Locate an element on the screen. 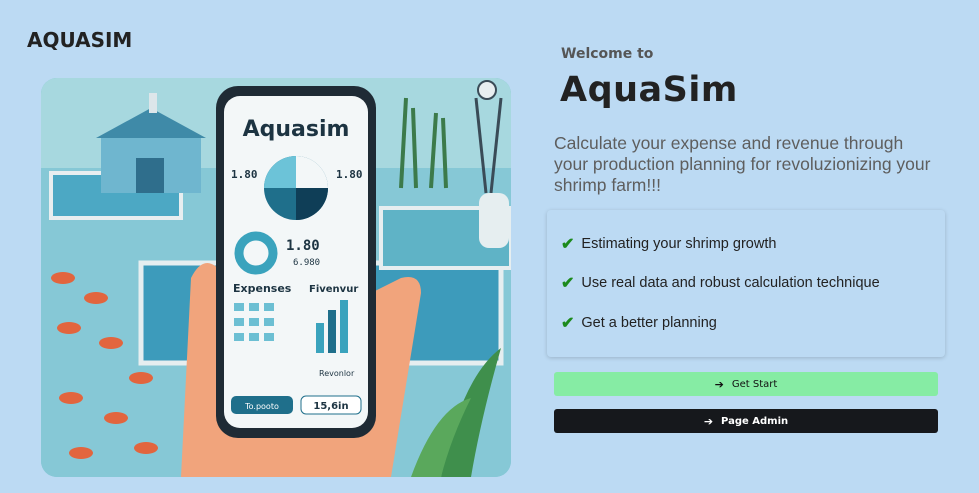 This screenshot has height=493, width=979. page-admin-label: Page Admin is located at coordinates (755, 421).